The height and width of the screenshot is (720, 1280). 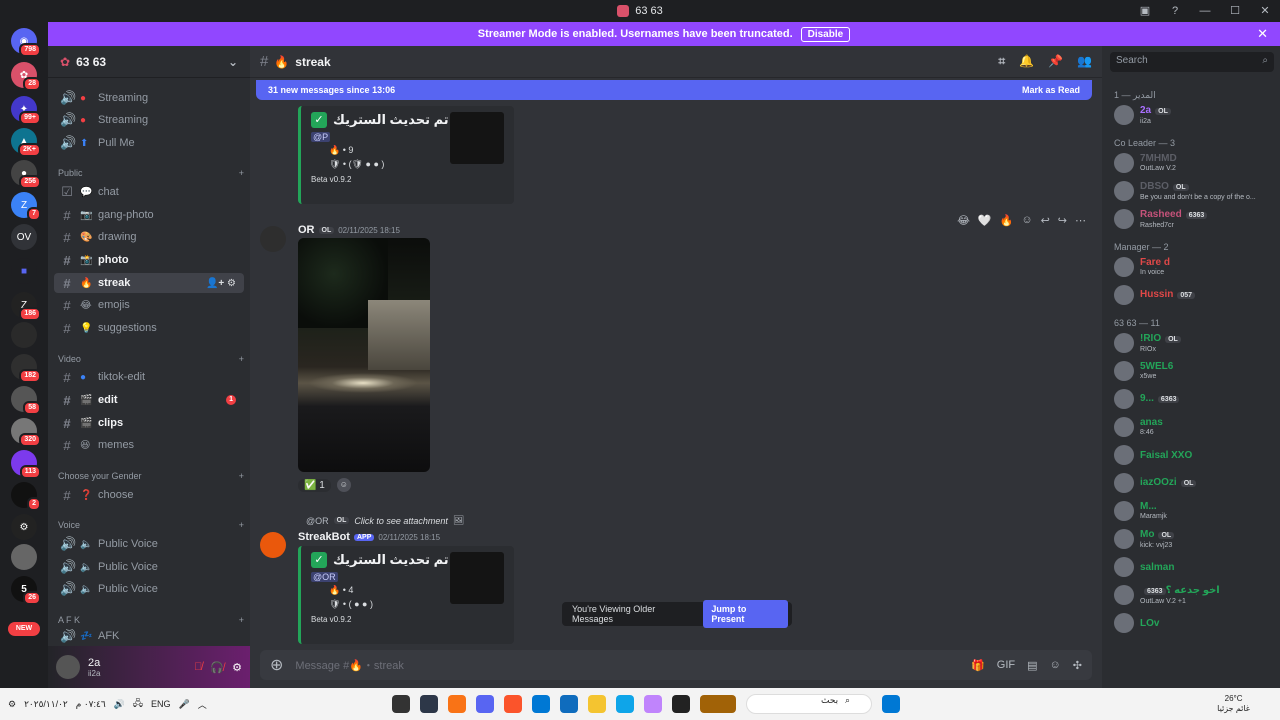 What do you see at coordinates (809, 704) in the screenshot?
I see `taskbar-search: بحث ⌕` at bounding box center [809, 704].